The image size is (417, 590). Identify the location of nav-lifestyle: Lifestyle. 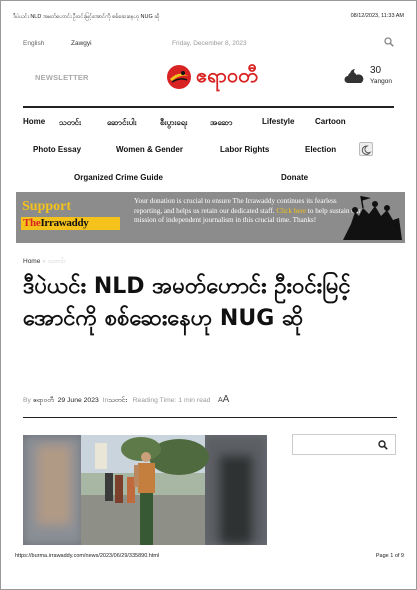
(278, 121).